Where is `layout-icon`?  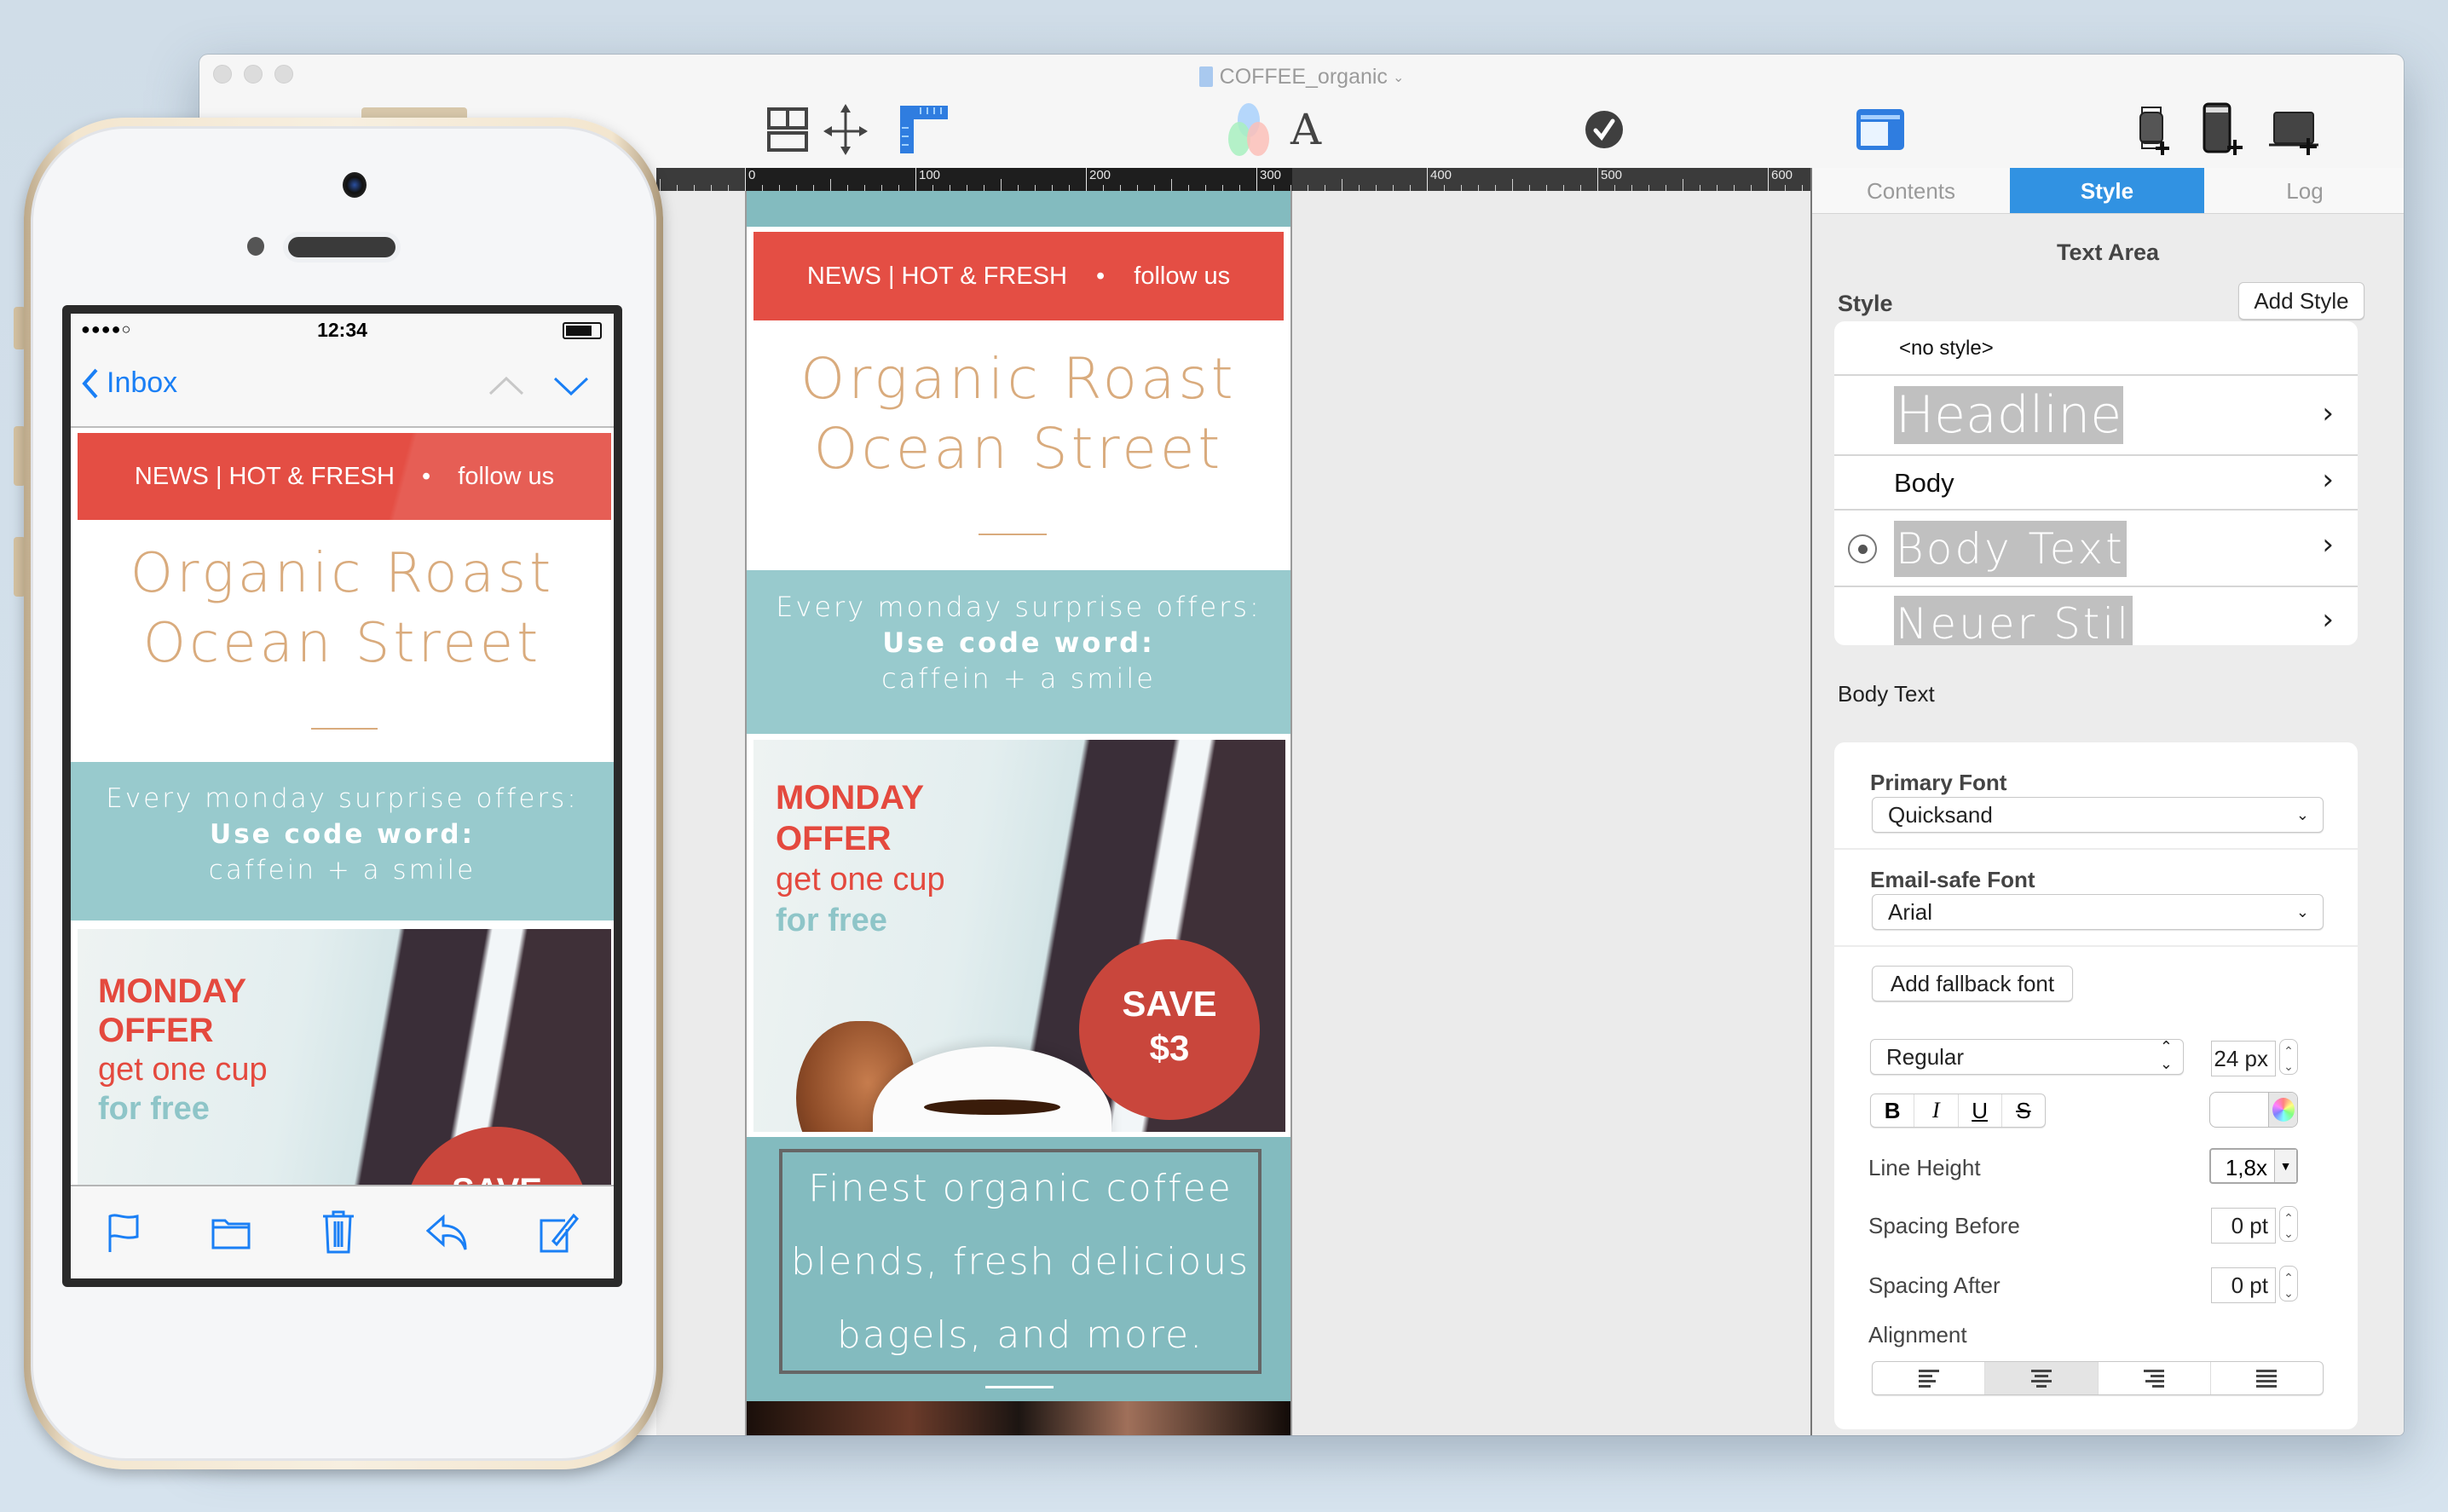
layout-icon is located at coordinates (788, 129).